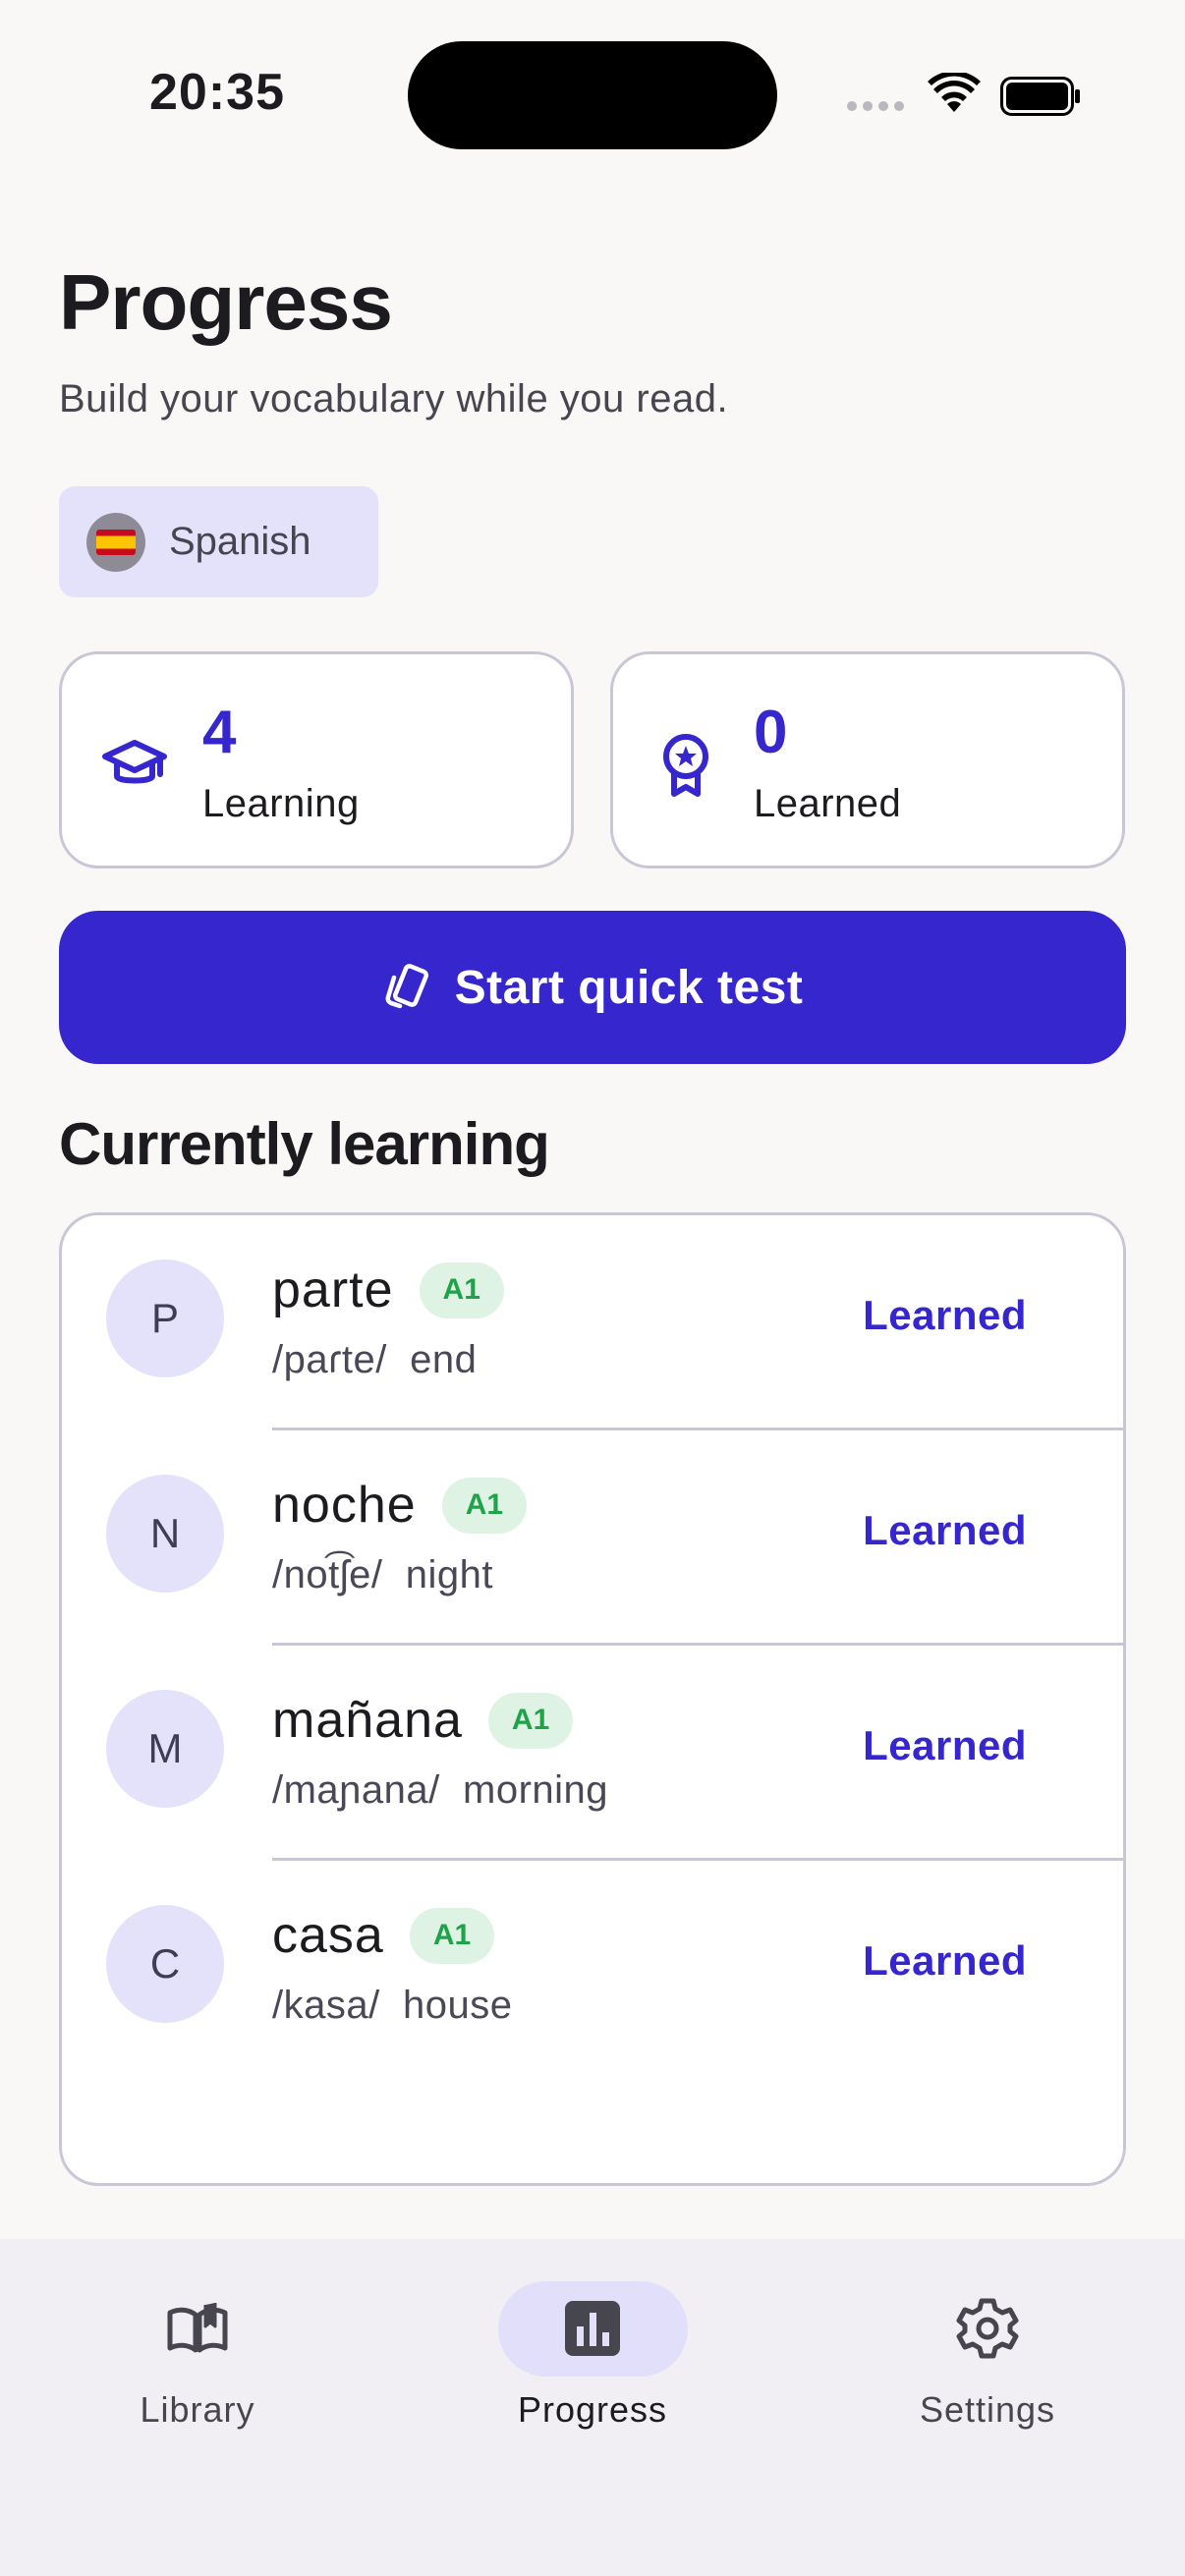  Describe the element at coordinates (116, 542) in the screenshot. I see `spain-flag-icon` at that location.